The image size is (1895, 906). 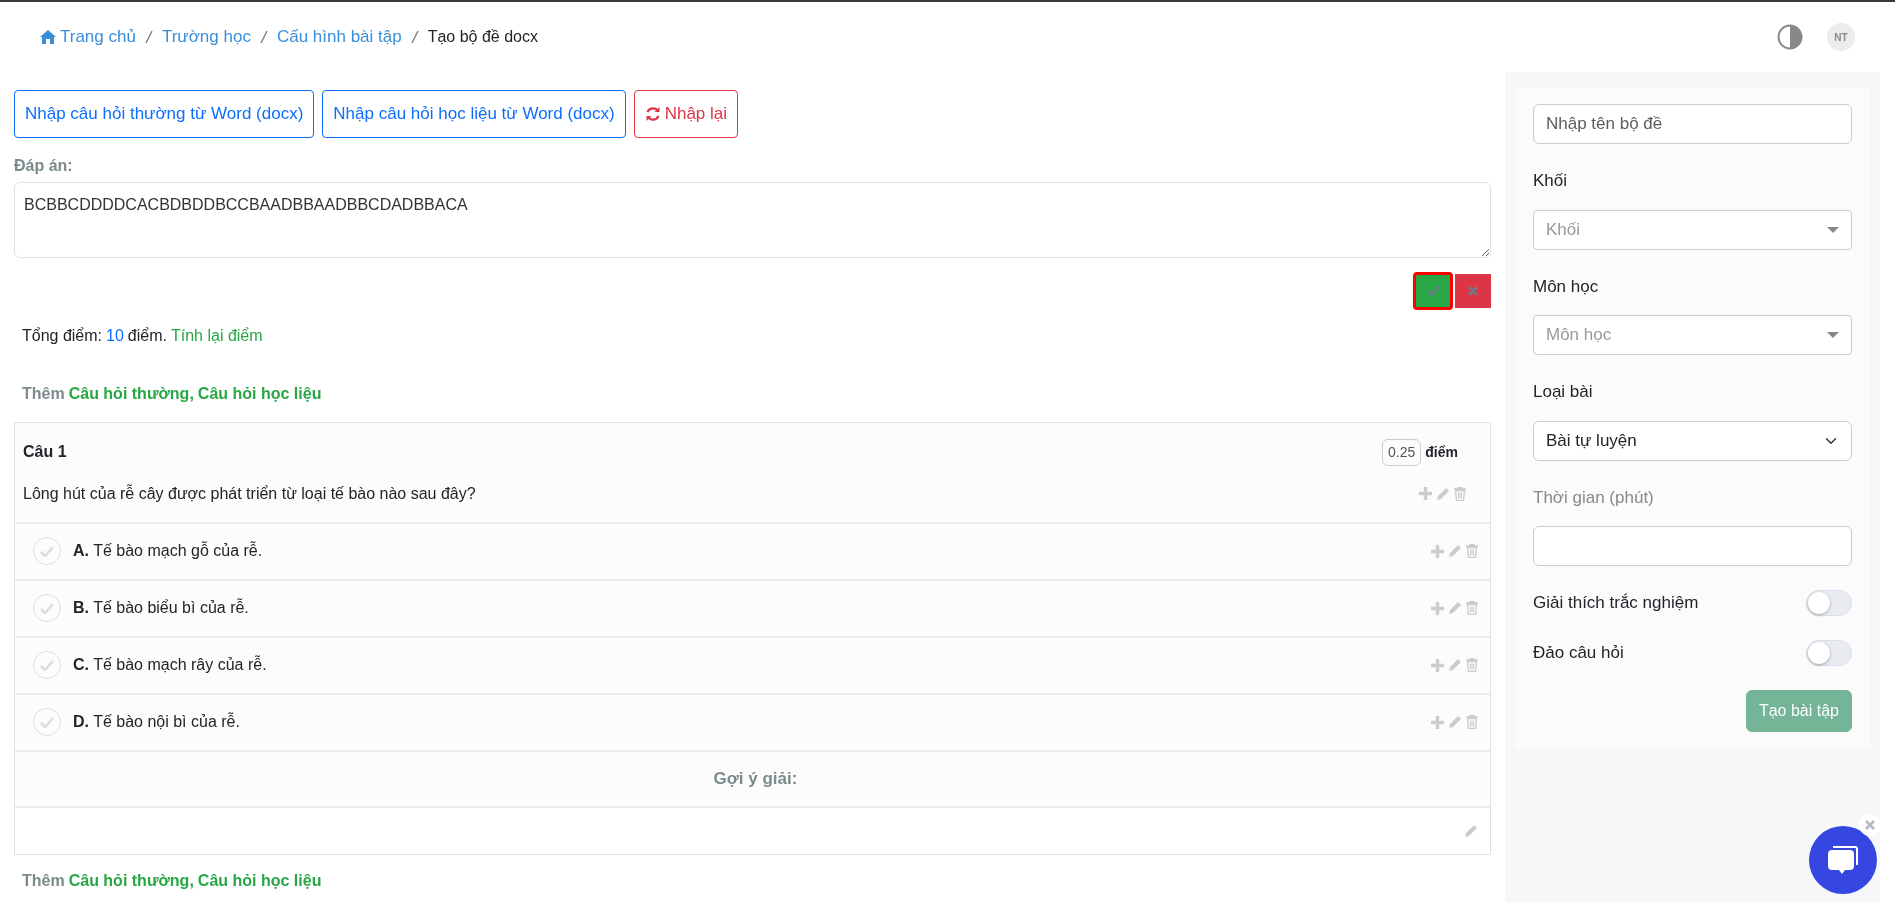 I want to click on toggle-label: Giải thích trắc nghiệm, so click(x=1616, y=603).